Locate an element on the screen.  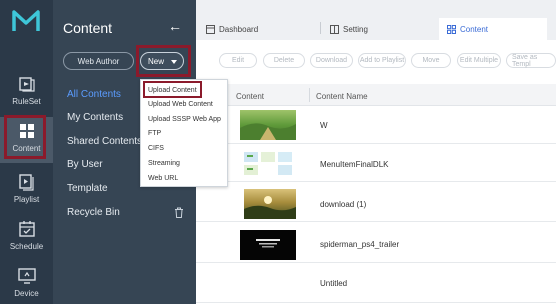
column-header-content: Content is located at coordinates (250, 96).